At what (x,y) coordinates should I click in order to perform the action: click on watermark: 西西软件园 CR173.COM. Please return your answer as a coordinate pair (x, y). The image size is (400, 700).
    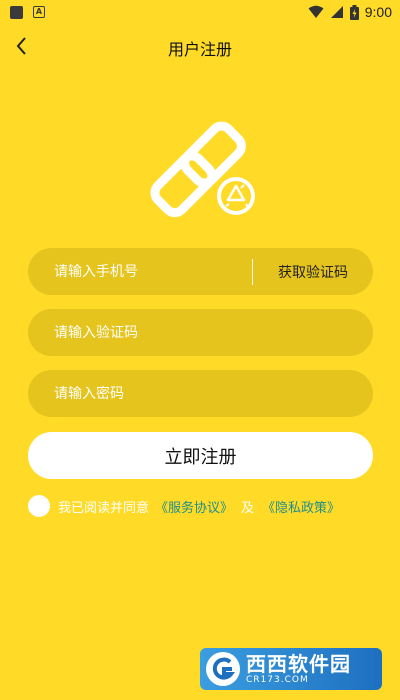
    Looking at the image, I should click on (291, 669).